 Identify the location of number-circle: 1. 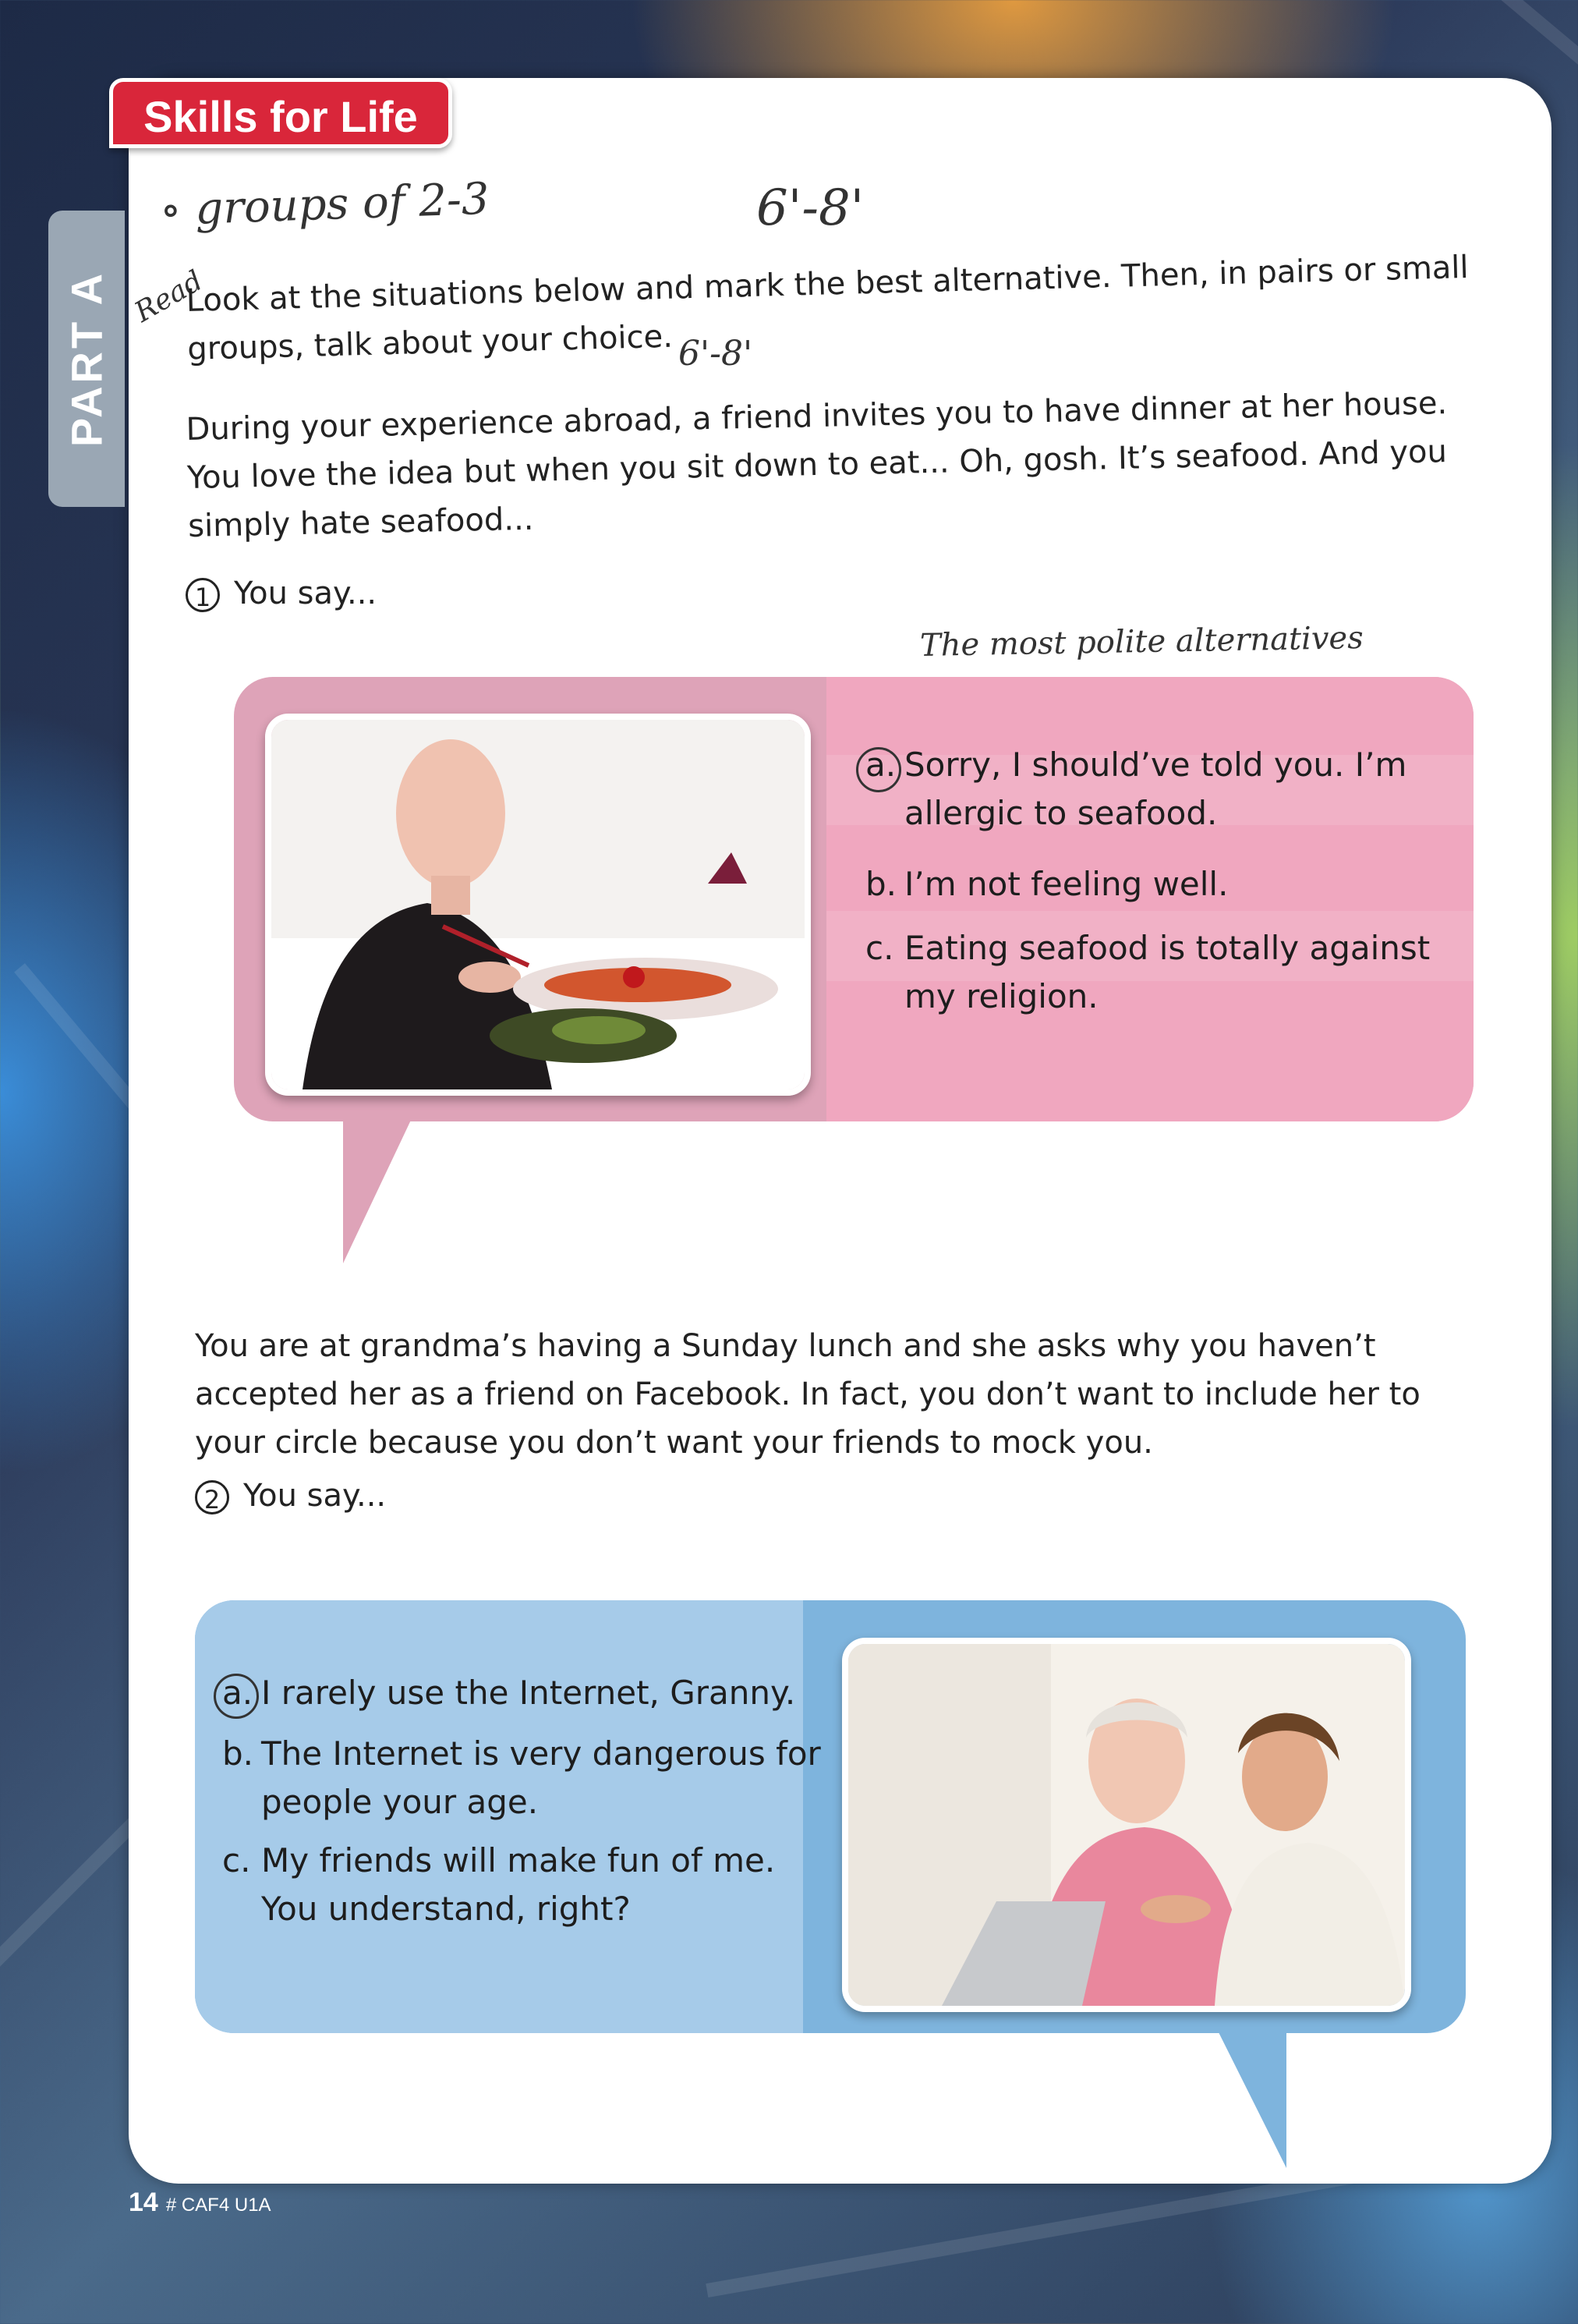
(203, 595).